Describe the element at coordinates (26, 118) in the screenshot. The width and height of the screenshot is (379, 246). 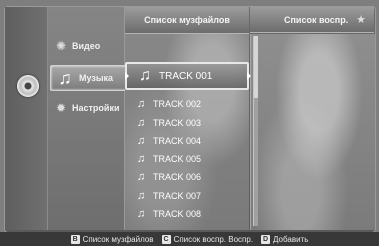
I see `disc-column` at that location.